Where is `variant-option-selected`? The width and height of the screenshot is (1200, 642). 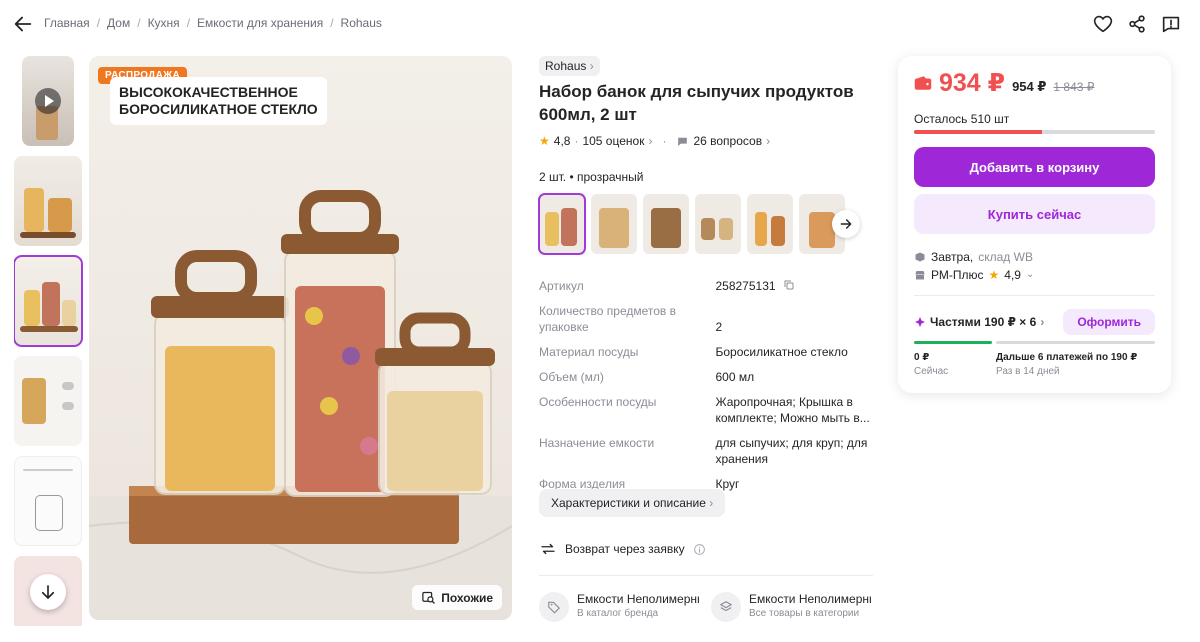
variant-option-selected is located at coordinates (562, 224).